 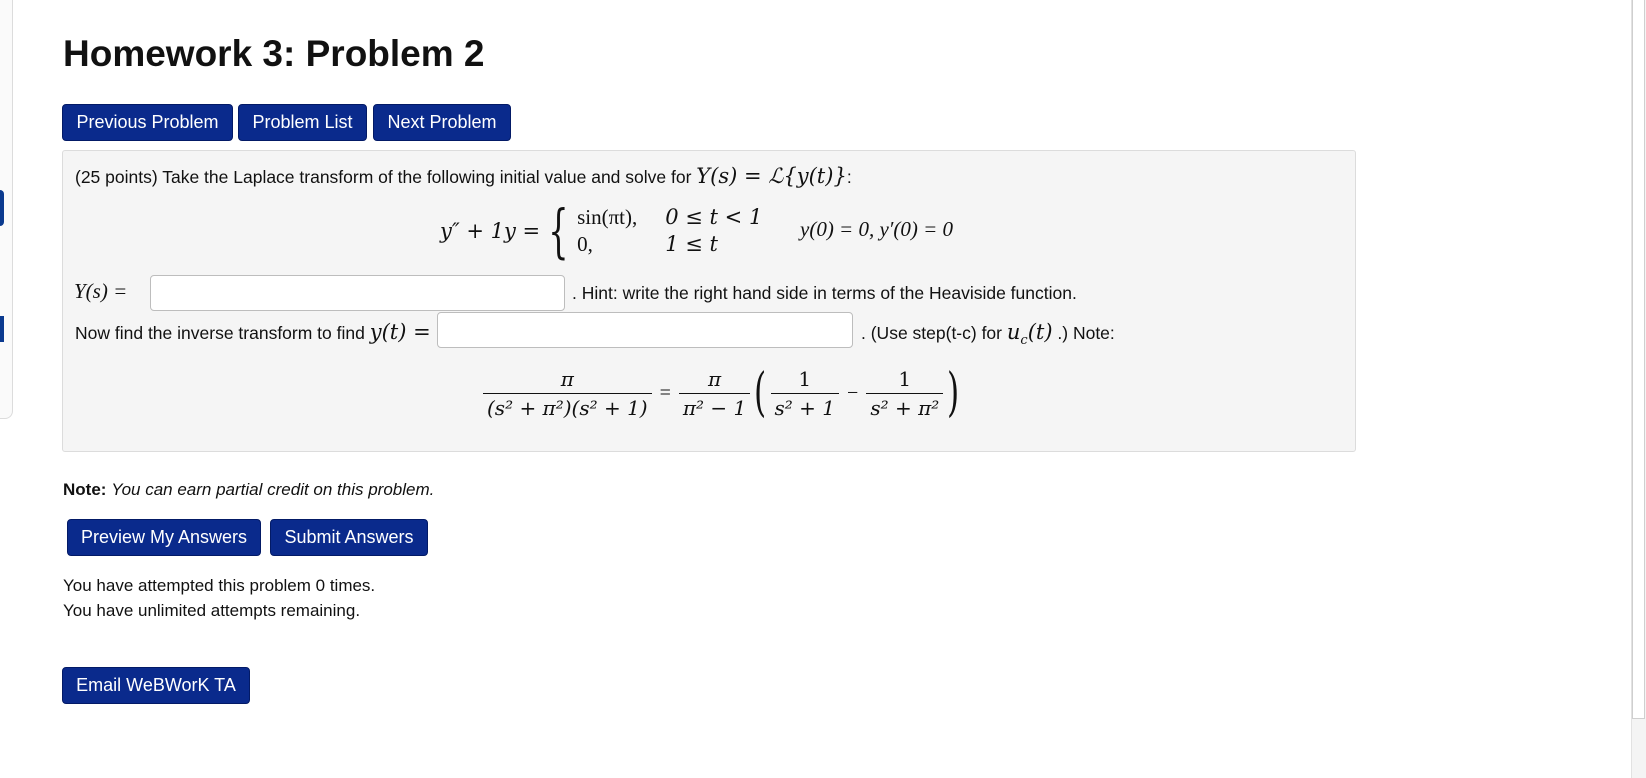 What do you see at coordinates (849, 177) in the screenshot?
I see `intro-end: :` at bounding box center [849, 177].